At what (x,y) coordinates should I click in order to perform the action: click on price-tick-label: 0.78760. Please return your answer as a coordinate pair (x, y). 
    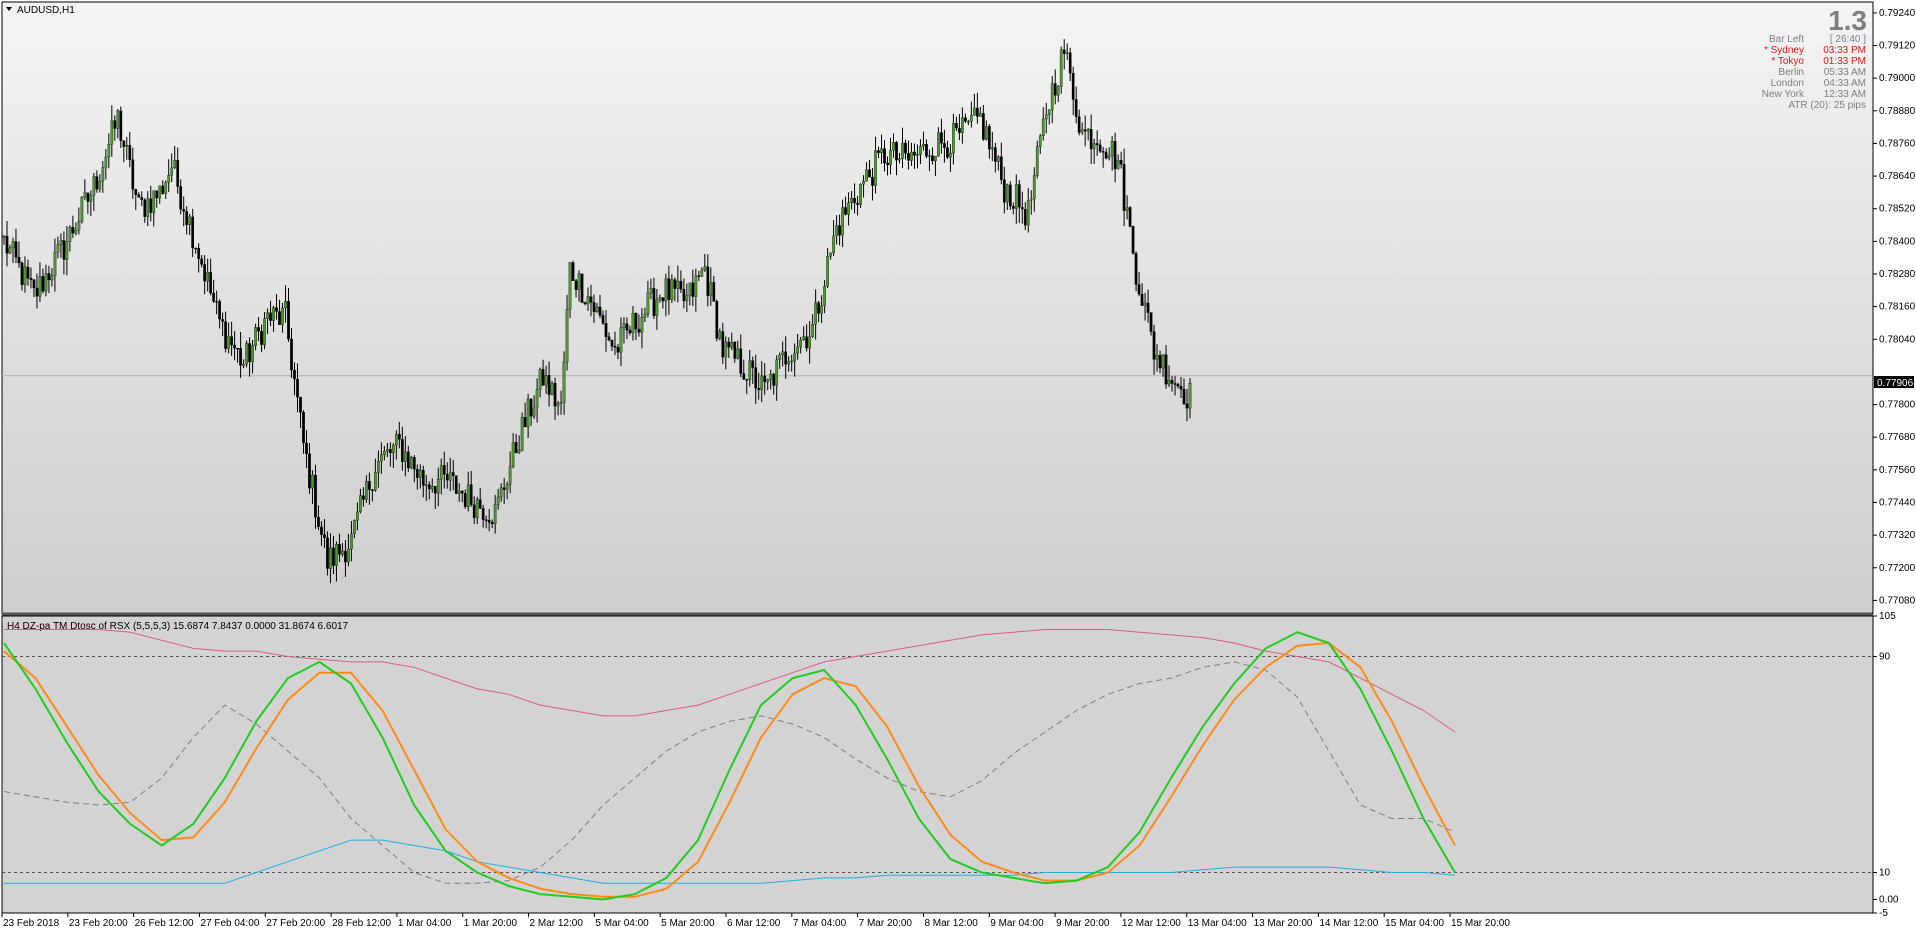
    Looking at the image, I should click on (1897, 143).